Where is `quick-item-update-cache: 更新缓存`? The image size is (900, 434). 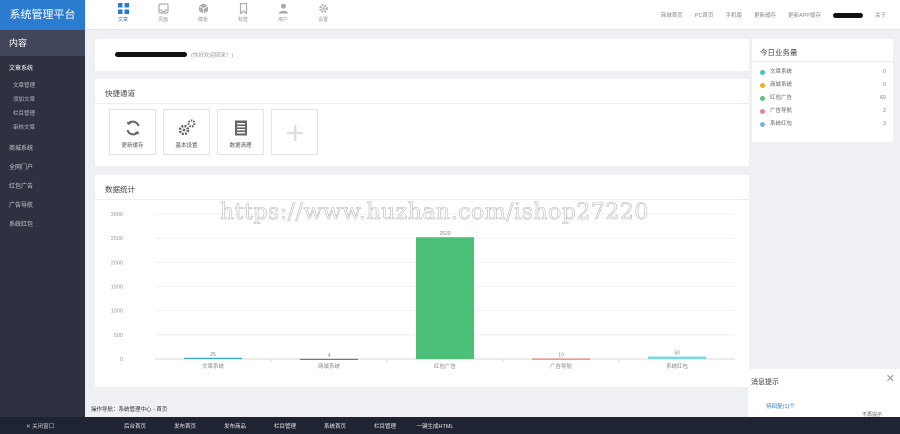 quick-item-update-cache: 更新缓存 is located at coordinates (132, 132).